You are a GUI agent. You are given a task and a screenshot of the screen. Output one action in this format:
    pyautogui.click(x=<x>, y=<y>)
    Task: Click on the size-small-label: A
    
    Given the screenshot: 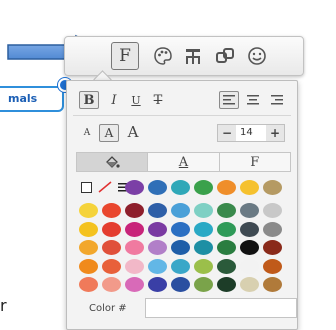 What is the action you would take?
    pyautogui.click(x=87, y=133)
    